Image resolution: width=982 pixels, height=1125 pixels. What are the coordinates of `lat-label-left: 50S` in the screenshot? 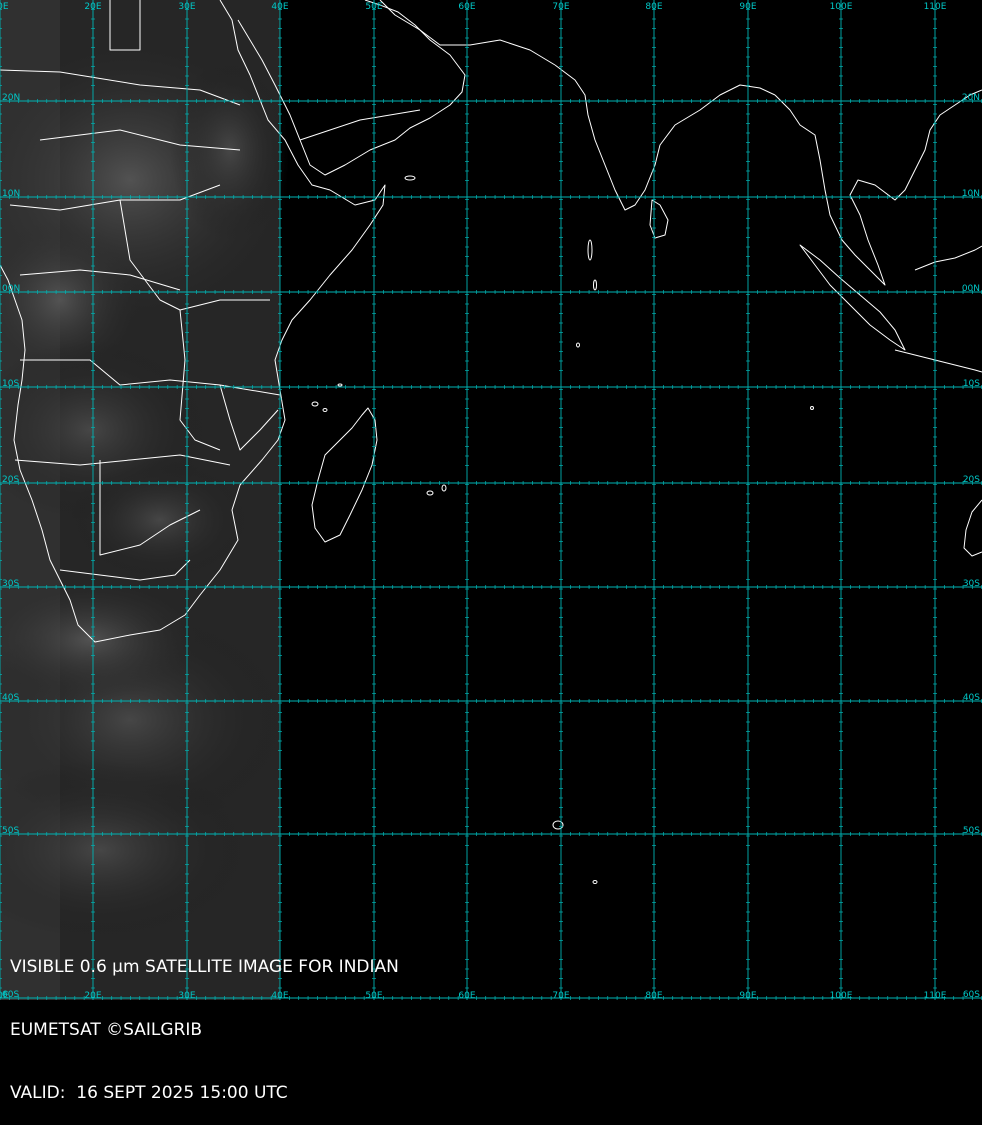 It's located at (10, 831).